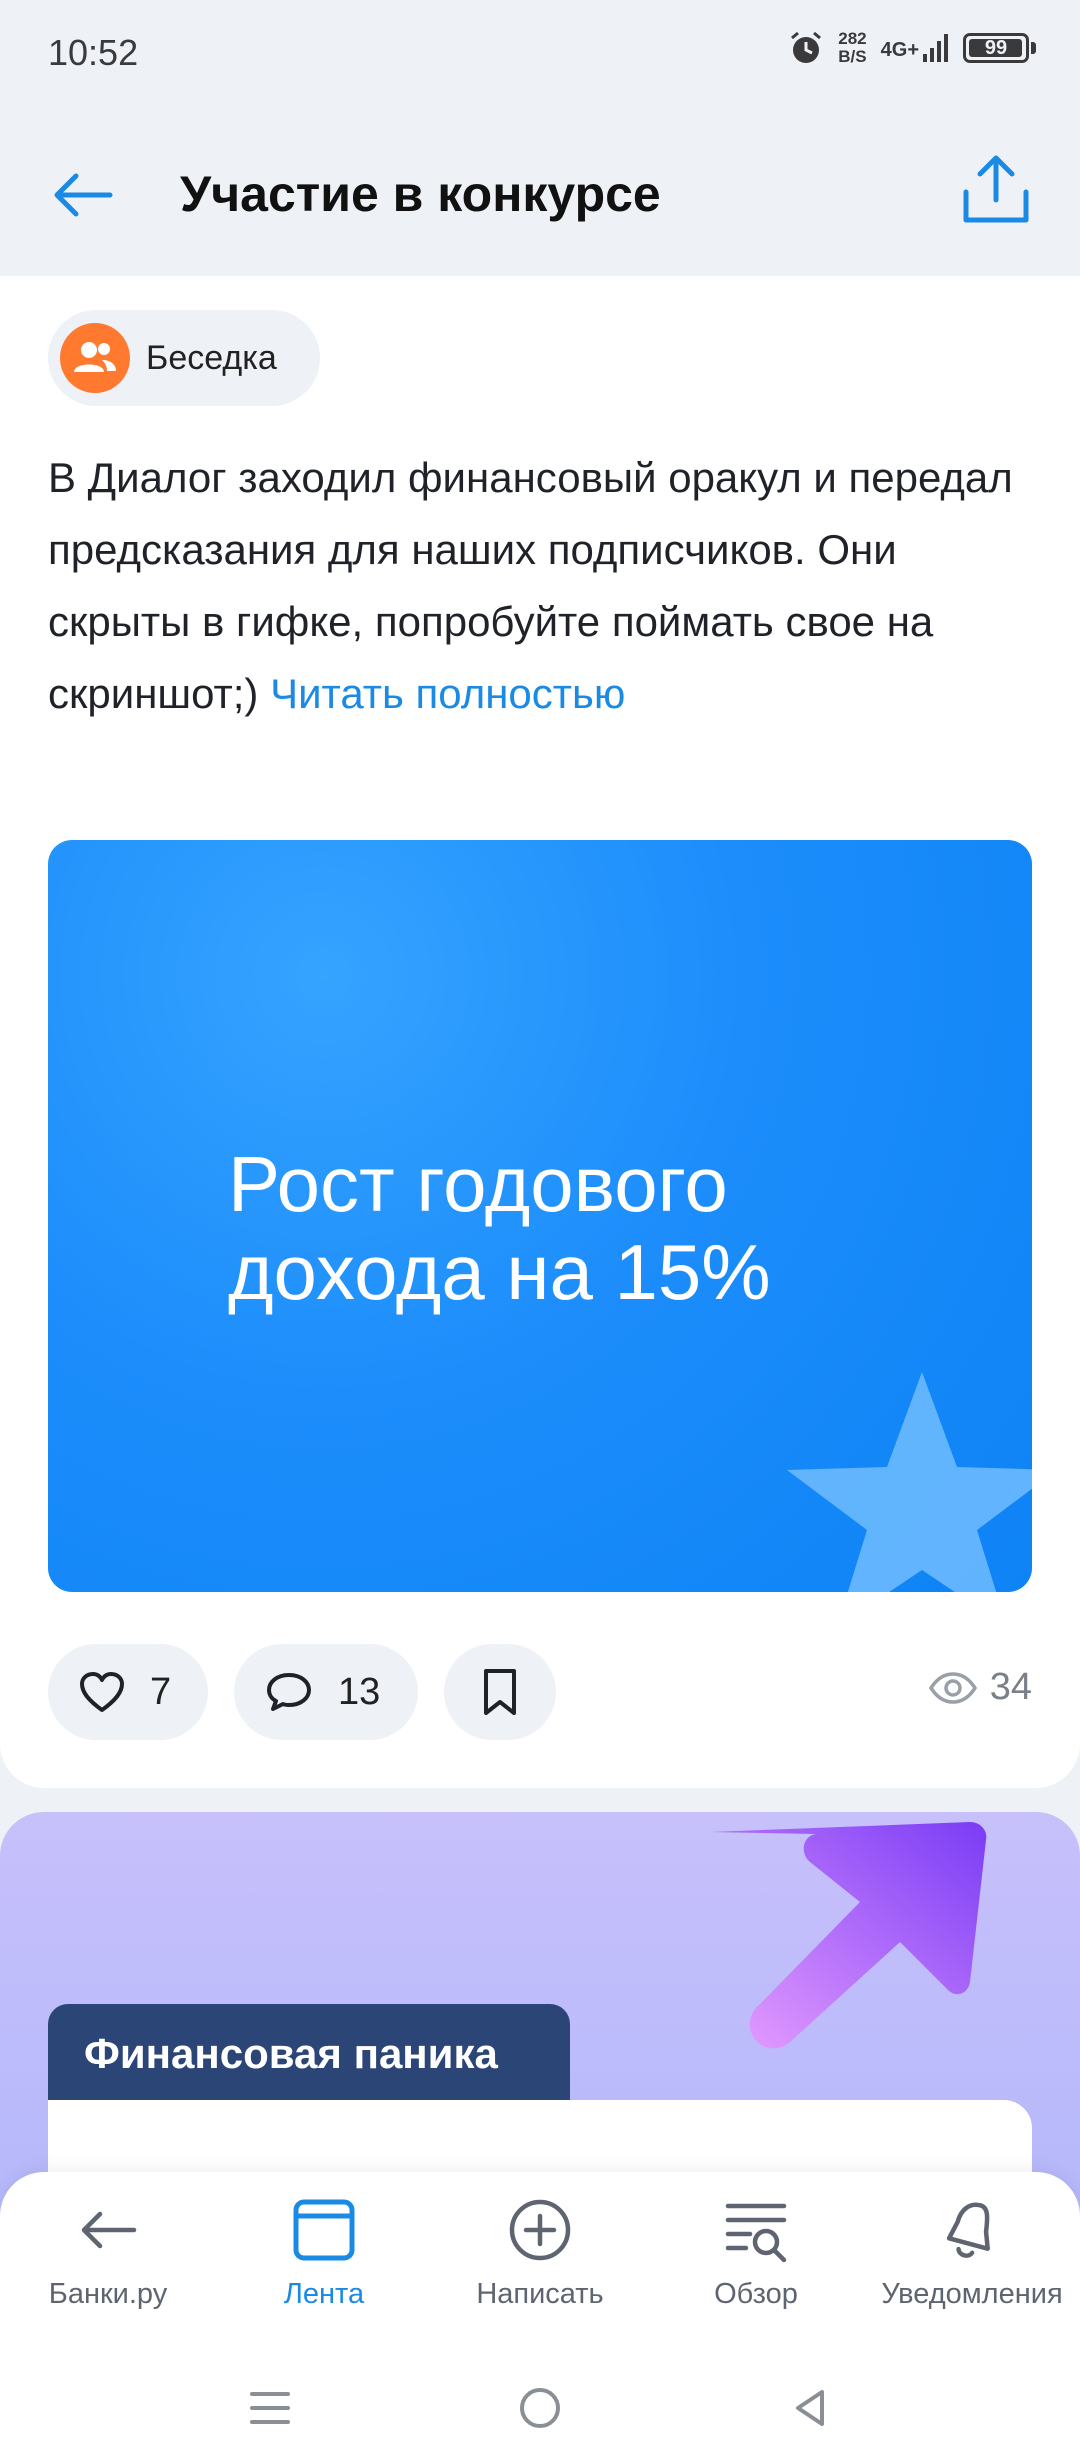 This screenshot has width=1080, height=2460. I want to click on nav-feed: Лента, so click(324, 2273).